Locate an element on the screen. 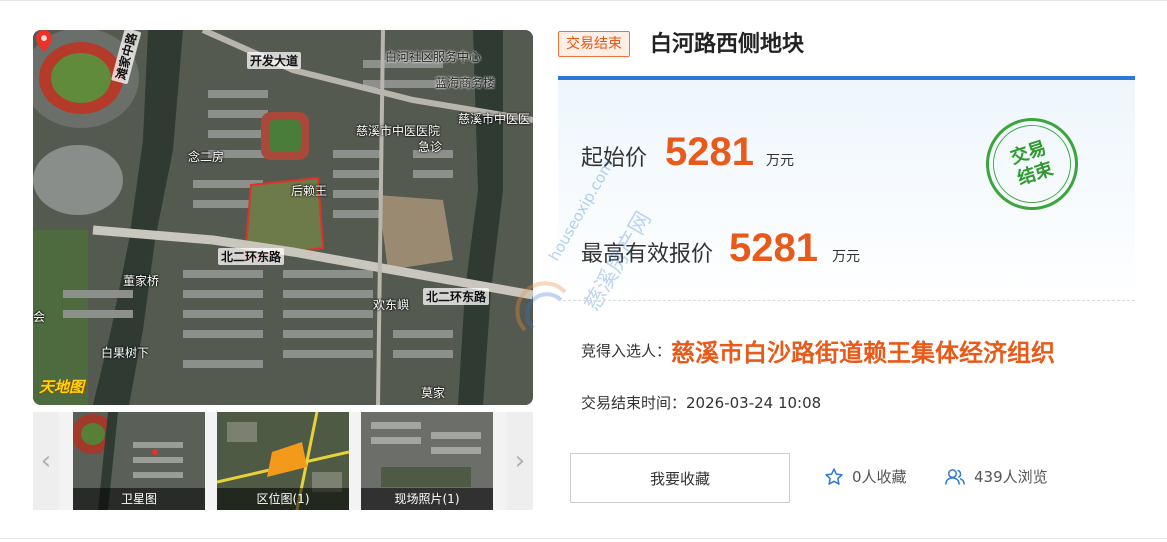 Image resolution: width=1167 pixels, height=542 pixels. map-label-emergency: 急诊 is located at coordinates (430, 147).